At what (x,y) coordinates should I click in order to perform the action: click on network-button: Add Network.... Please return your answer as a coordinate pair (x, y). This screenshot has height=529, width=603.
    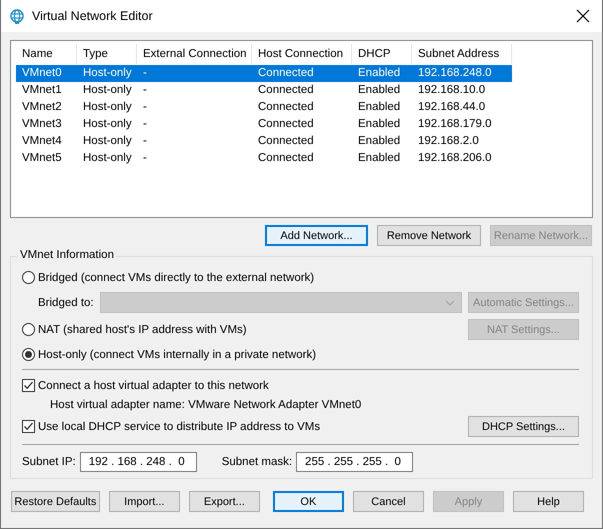
    Looking at the image, I should click on (316, 235).